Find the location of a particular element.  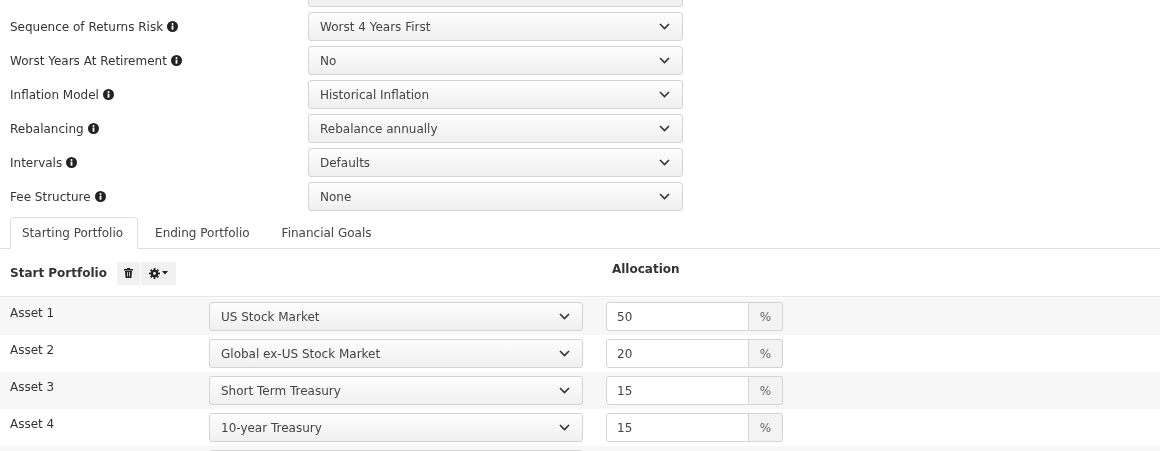

asset-label: Asset 3 is located at coordinates (32, 386).